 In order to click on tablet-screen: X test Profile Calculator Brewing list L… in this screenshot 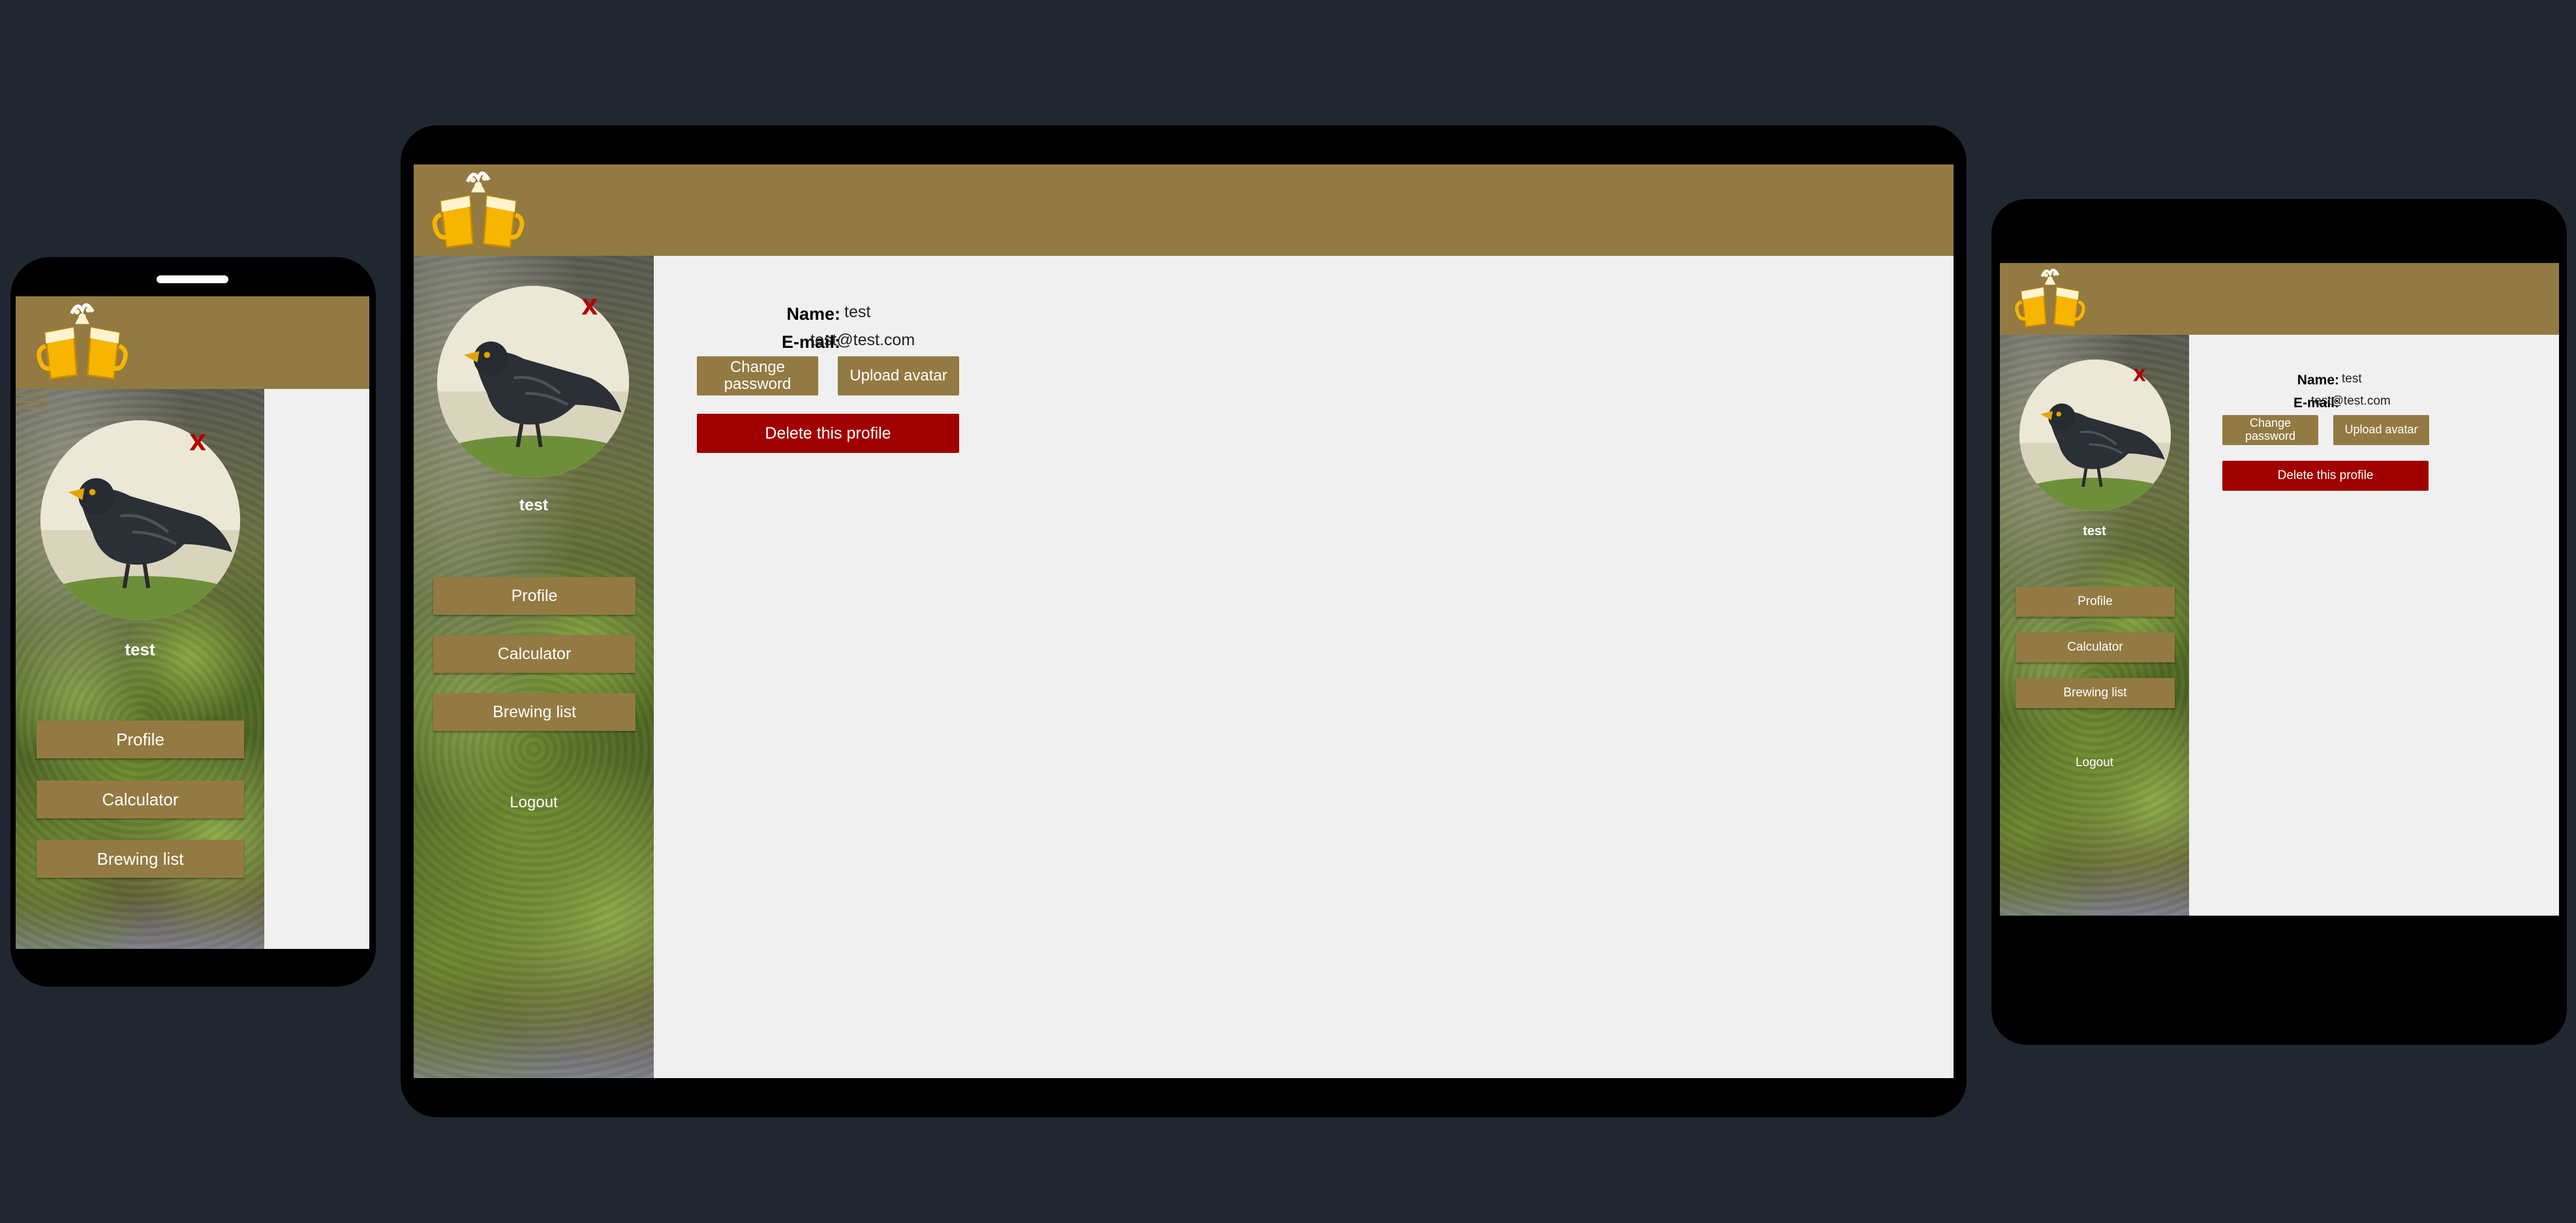, I will do `click(2279, 589)`.